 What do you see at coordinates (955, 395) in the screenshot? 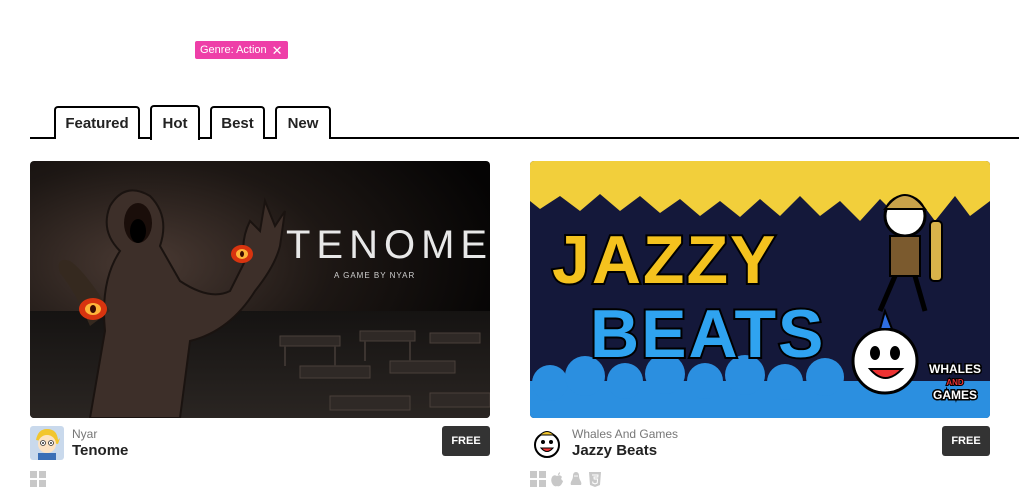
I see `cover-logo-line3: GAMES` at bounding box center [955, 395].